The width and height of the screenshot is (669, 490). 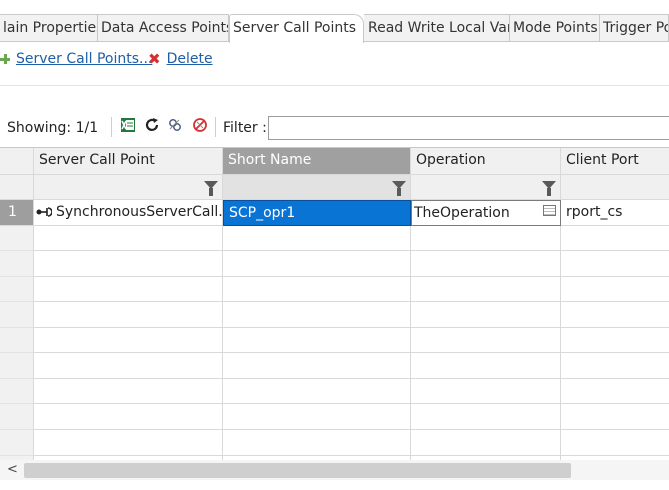 I want to click on delete-button: ✖ Delete, so click(x=180, y=59).